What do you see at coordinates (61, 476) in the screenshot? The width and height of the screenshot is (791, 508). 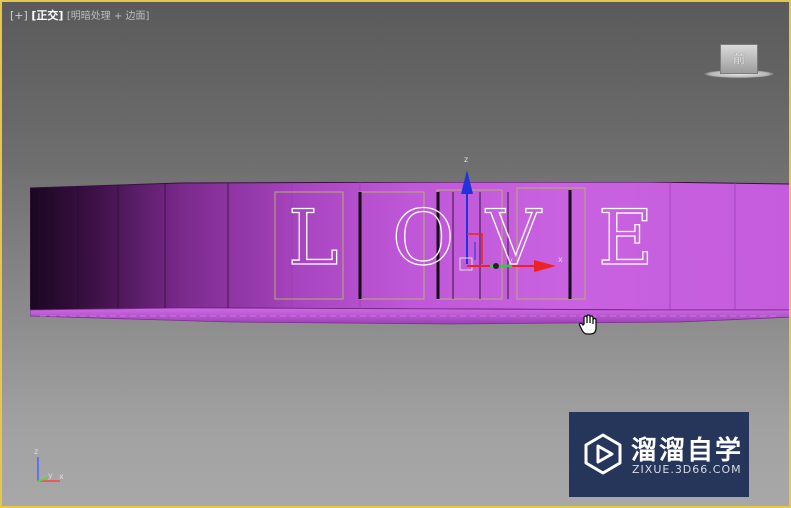 I see `tripod-x-label: x` at bounding box center [61, 476].